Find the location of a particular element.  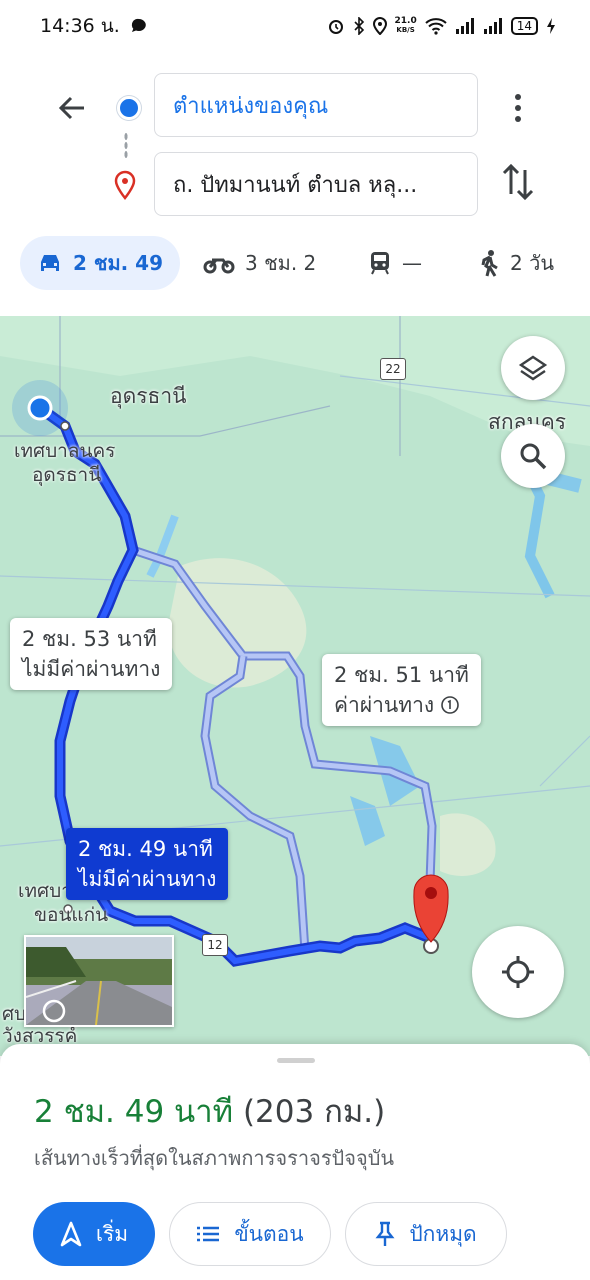

start-button: เริ่ม is located at coordinates (94, 1234).